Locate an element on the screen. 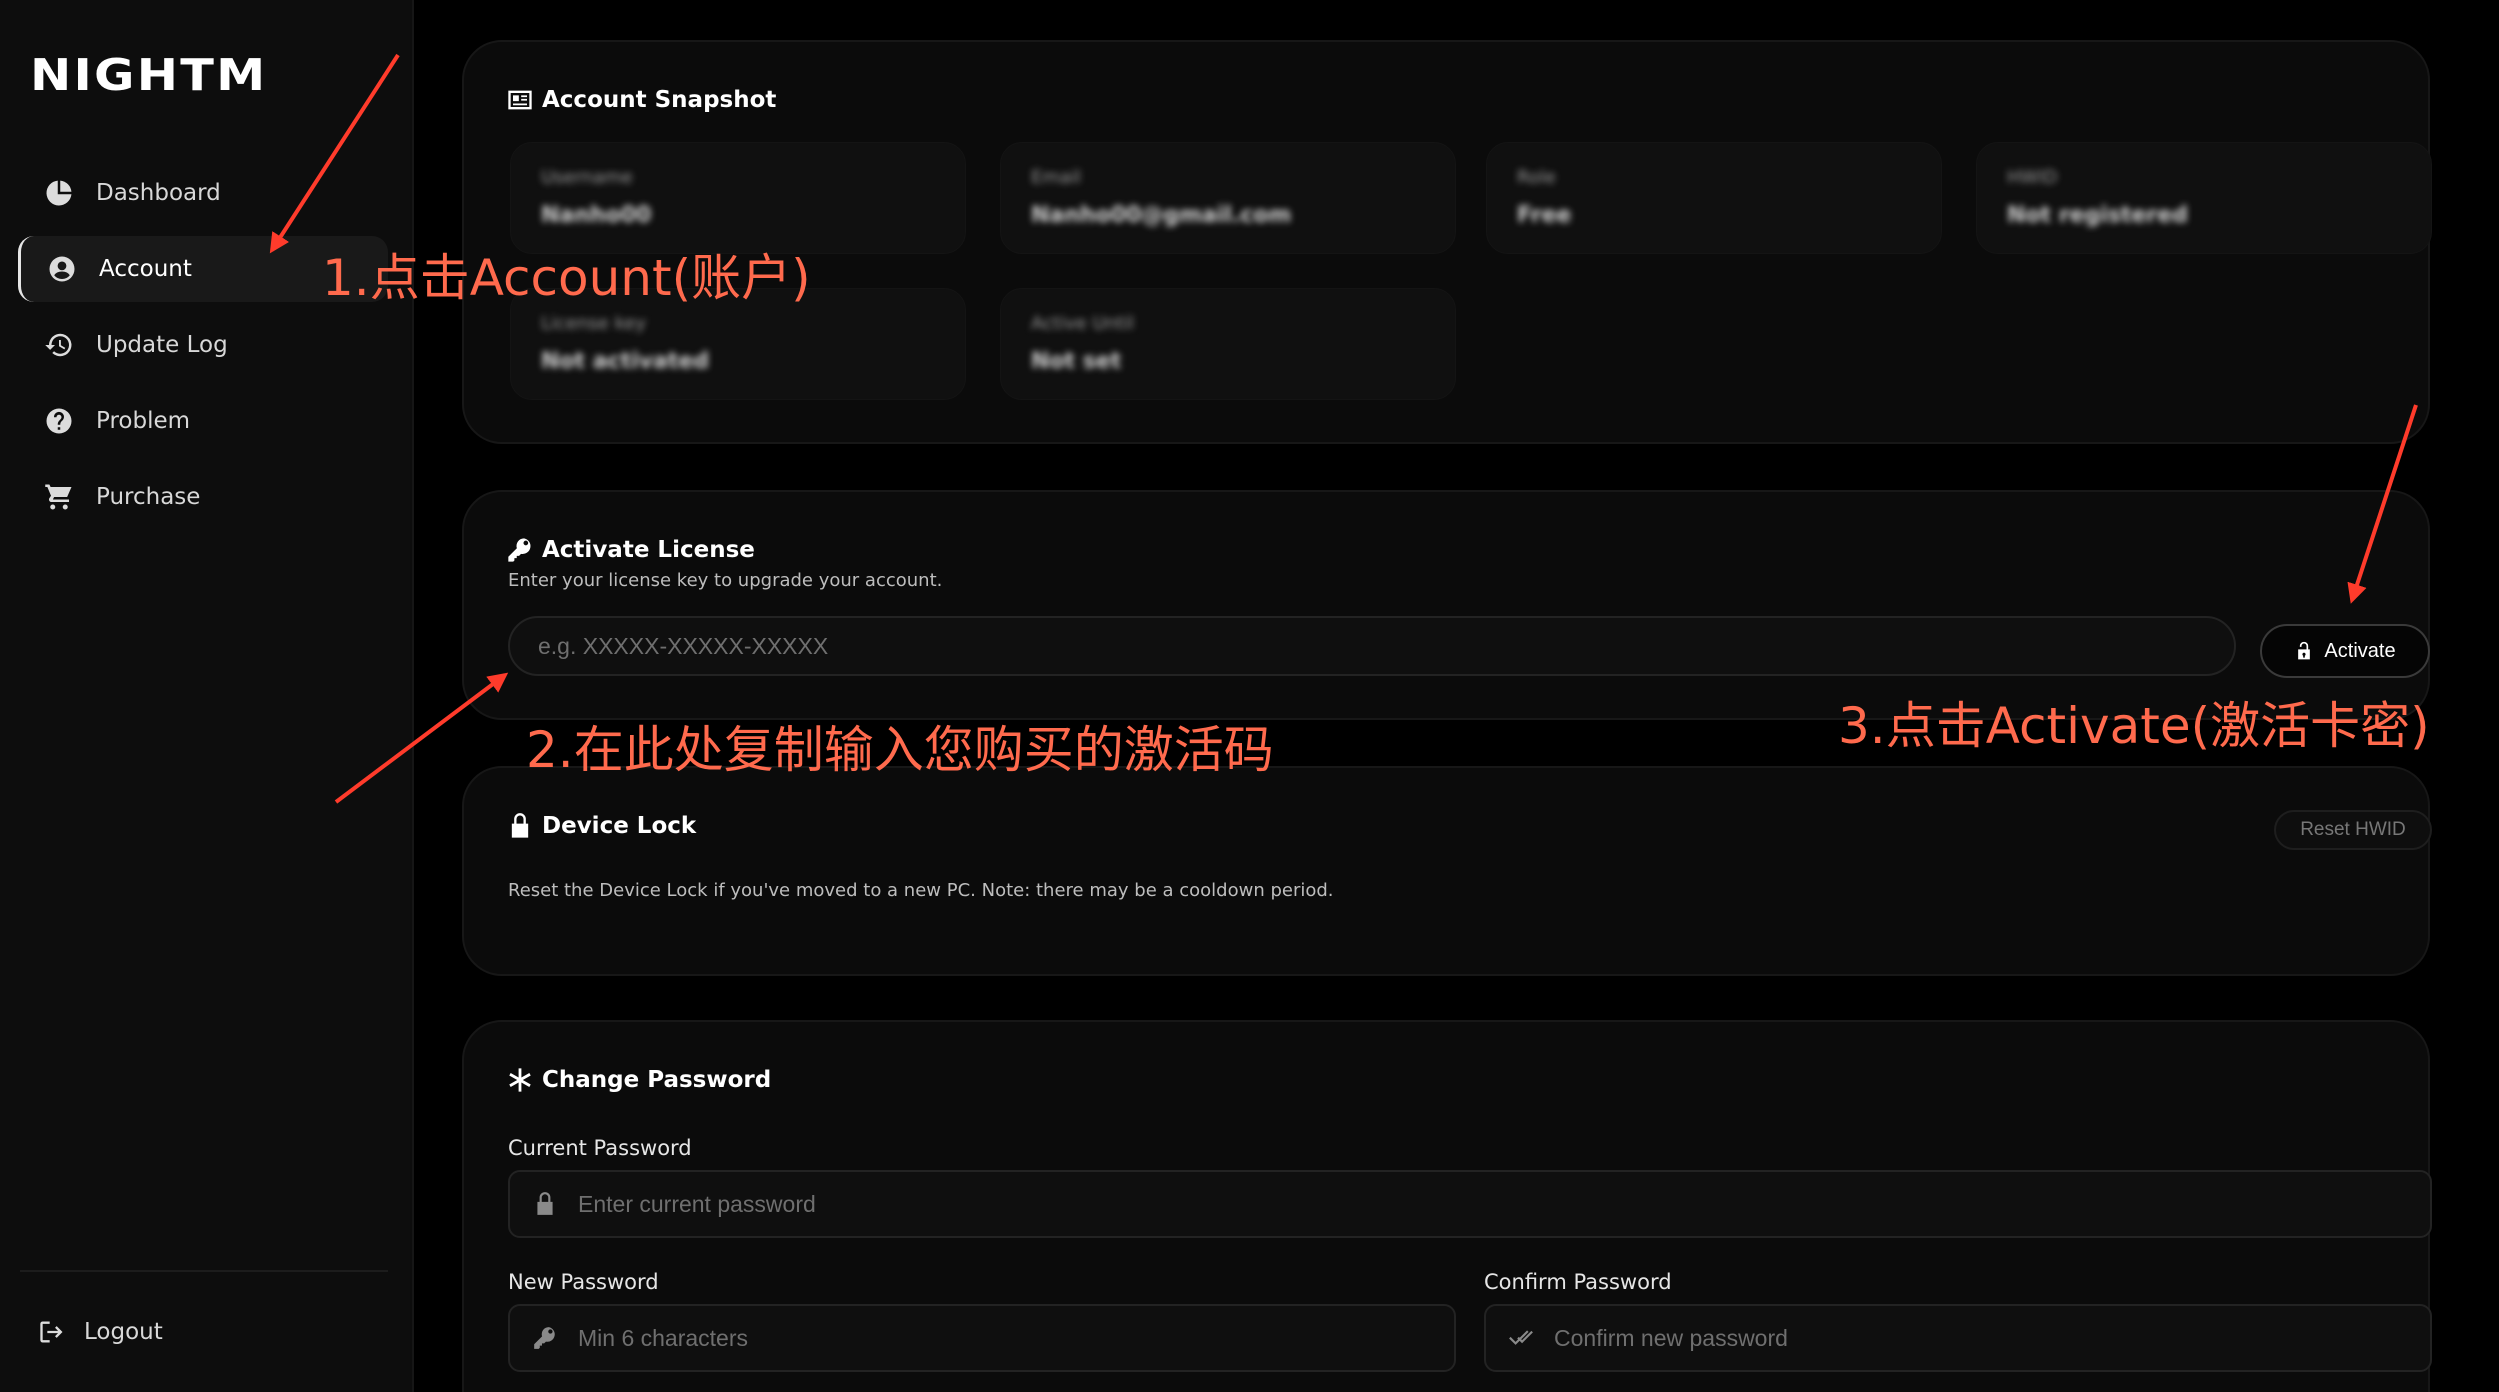  sign-out-icon is located at coordinates (51, 1332).